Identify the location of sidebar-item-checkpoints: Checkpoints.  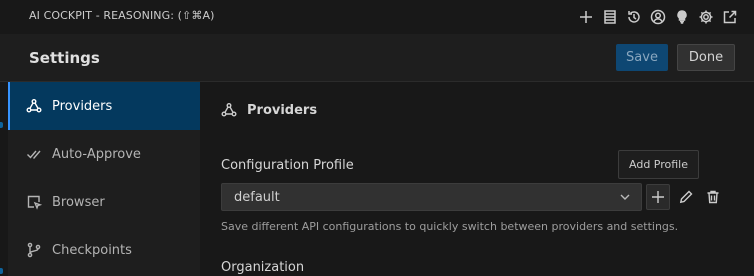
(104, 250).